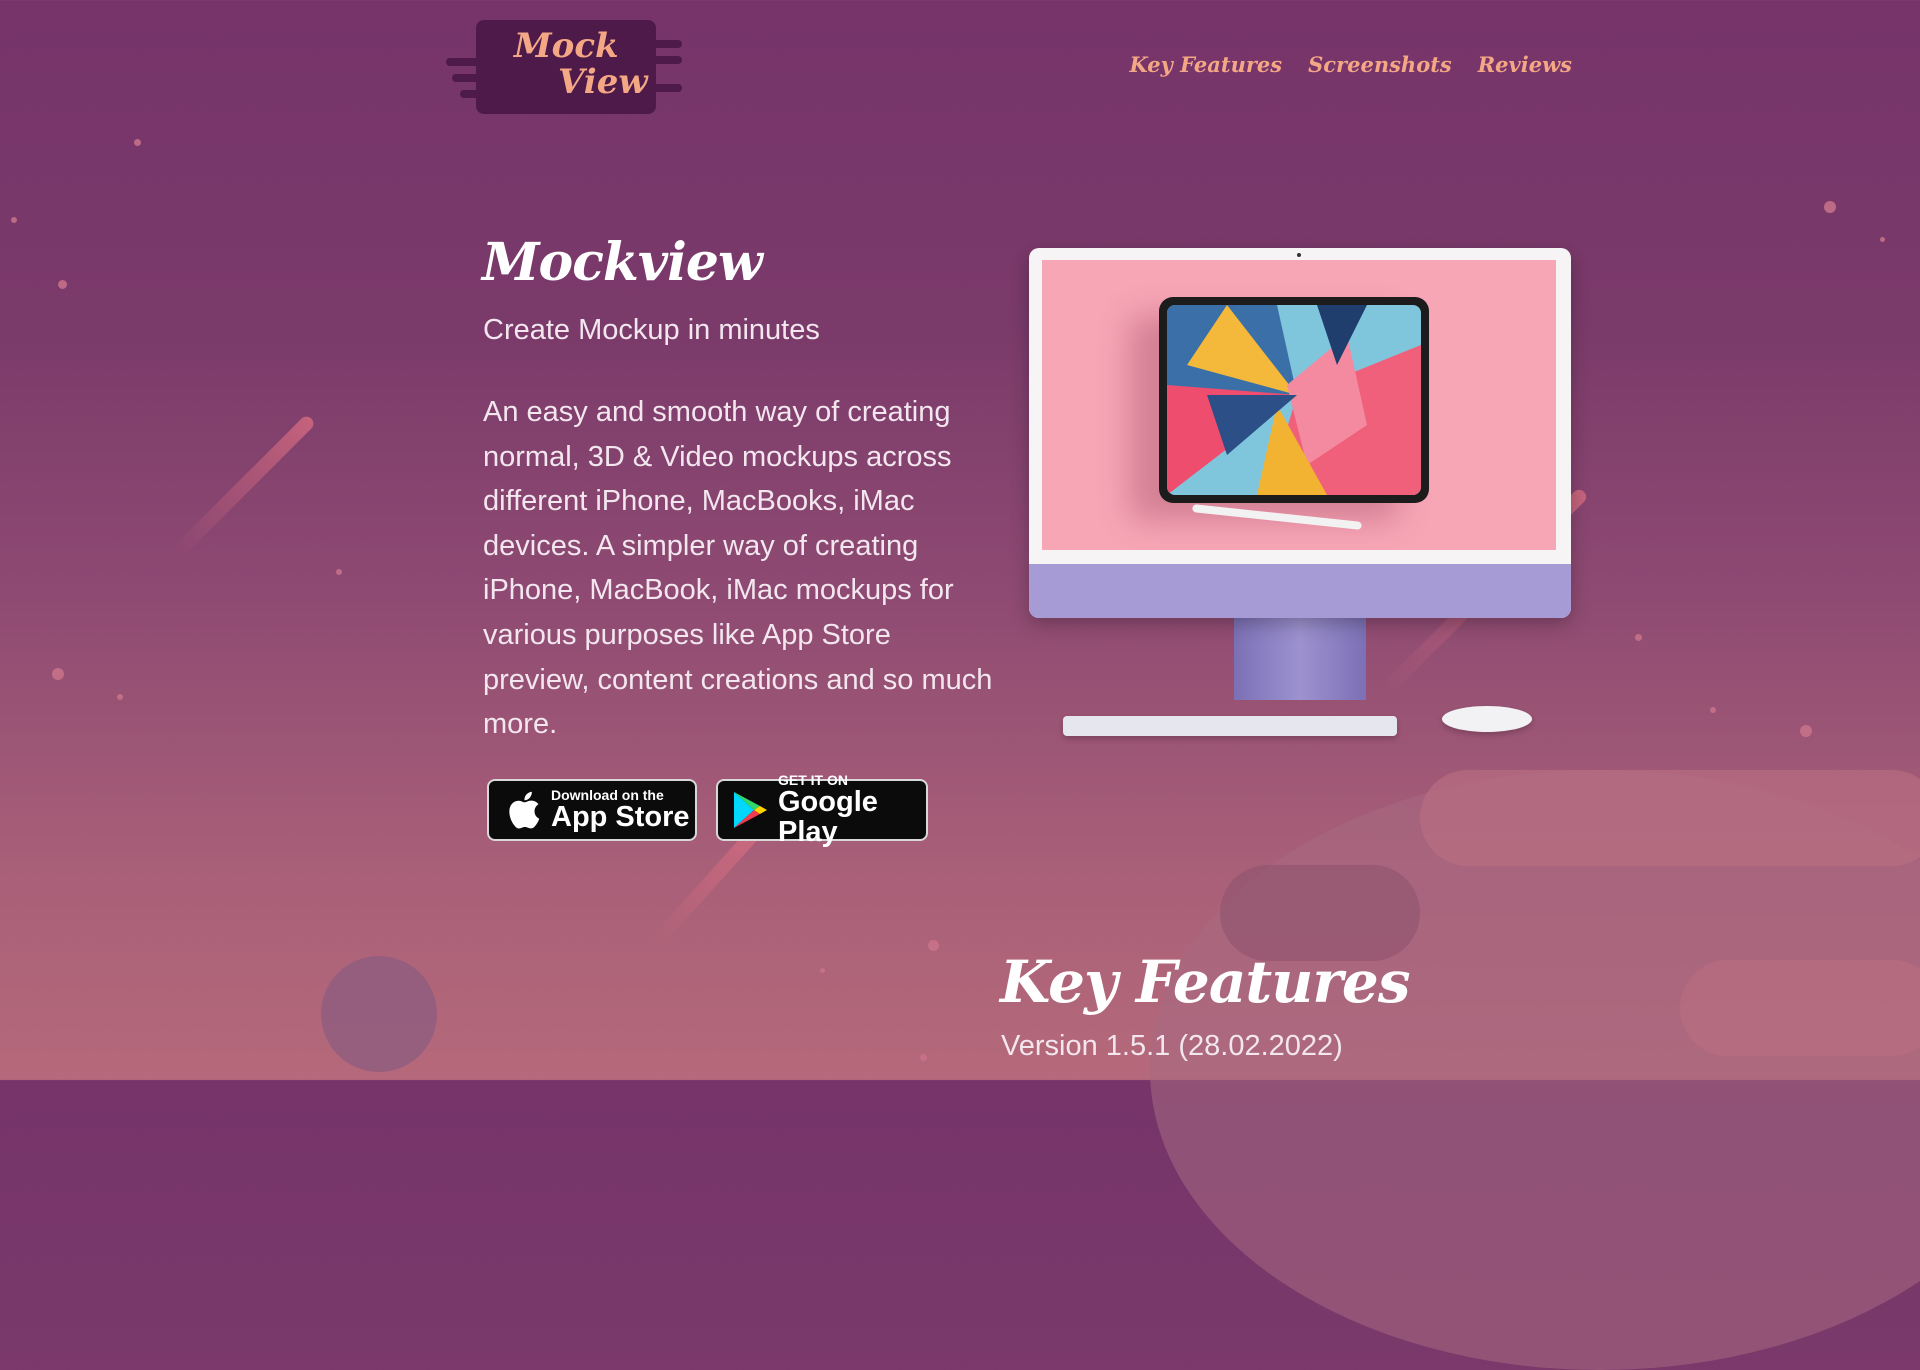 The width and height of the screenshot is (1920, 1370). I want to click on google-play-label: Google Play, so click(828, 817).